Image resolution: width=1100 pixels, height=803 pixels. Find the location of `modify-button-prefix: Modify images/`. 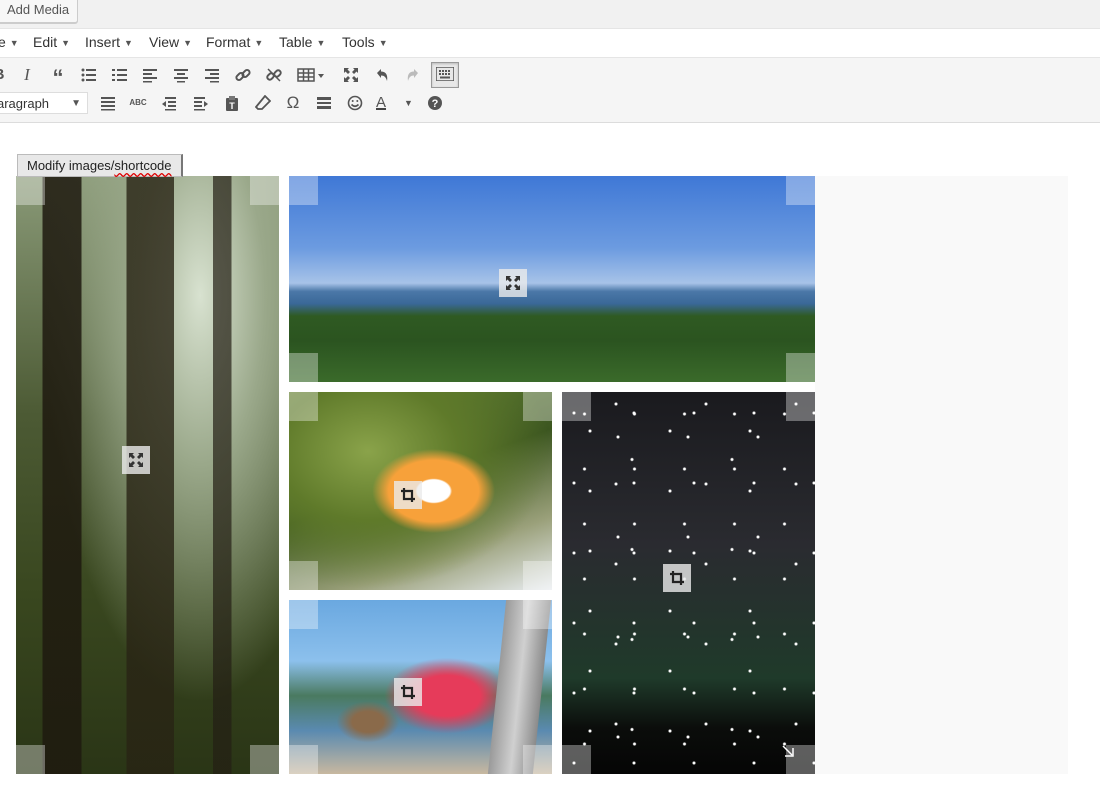

modify-button-prefix: Modify images/ is located at coordinates (71, 165).